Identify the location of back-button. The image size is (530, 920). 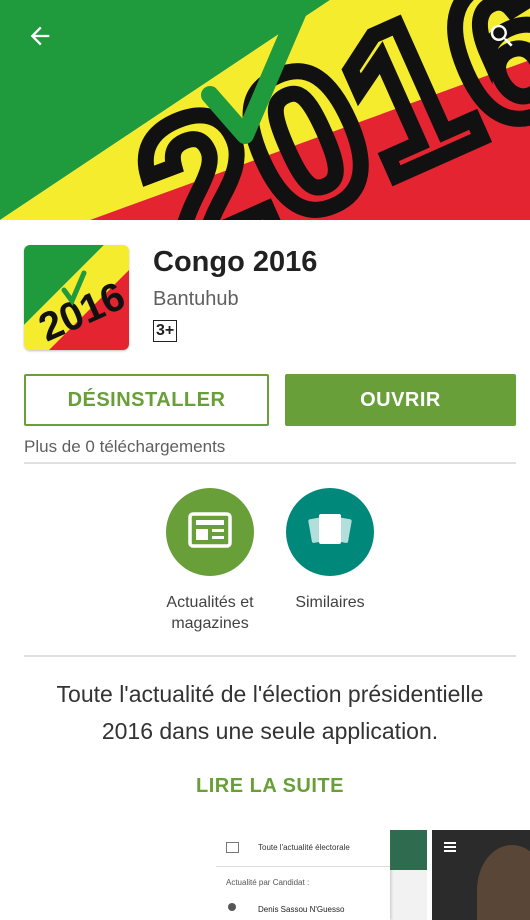
(40, 38).